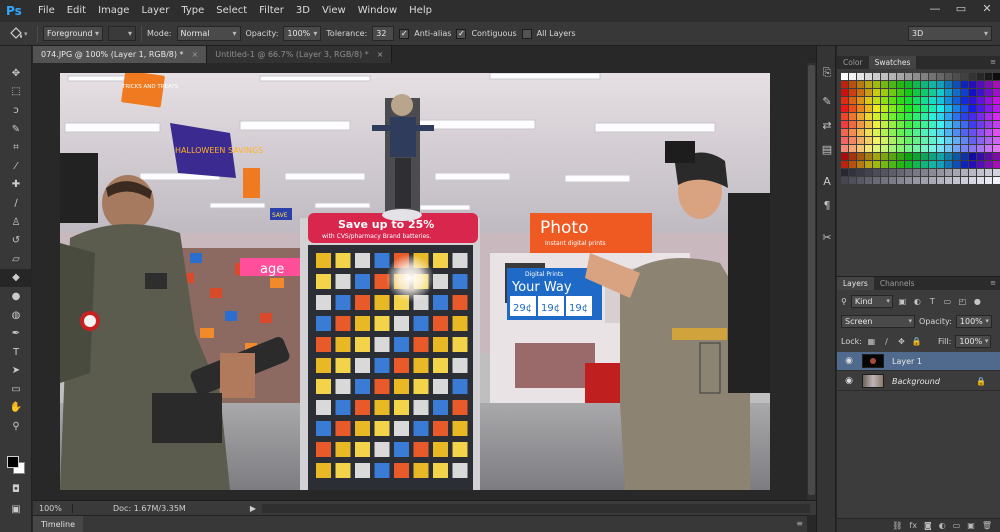  I want to click on horizontal-scrollbar, so click(535, 508).